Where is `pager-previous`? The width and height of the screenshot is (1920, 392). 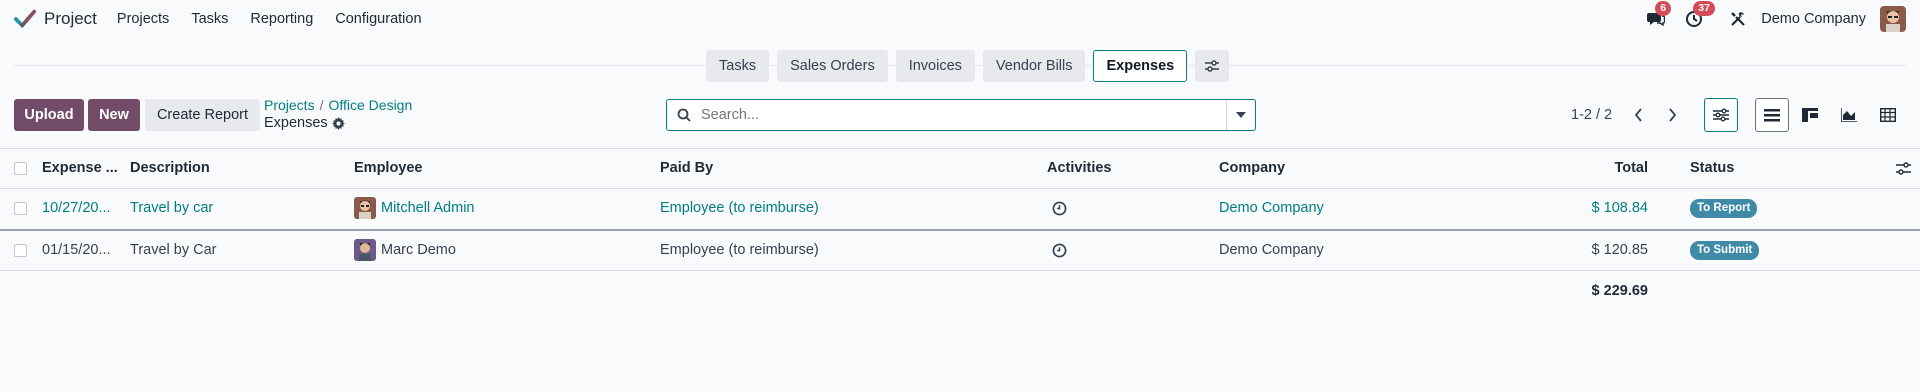
pager-previous is located at coordinates (1638, 115).